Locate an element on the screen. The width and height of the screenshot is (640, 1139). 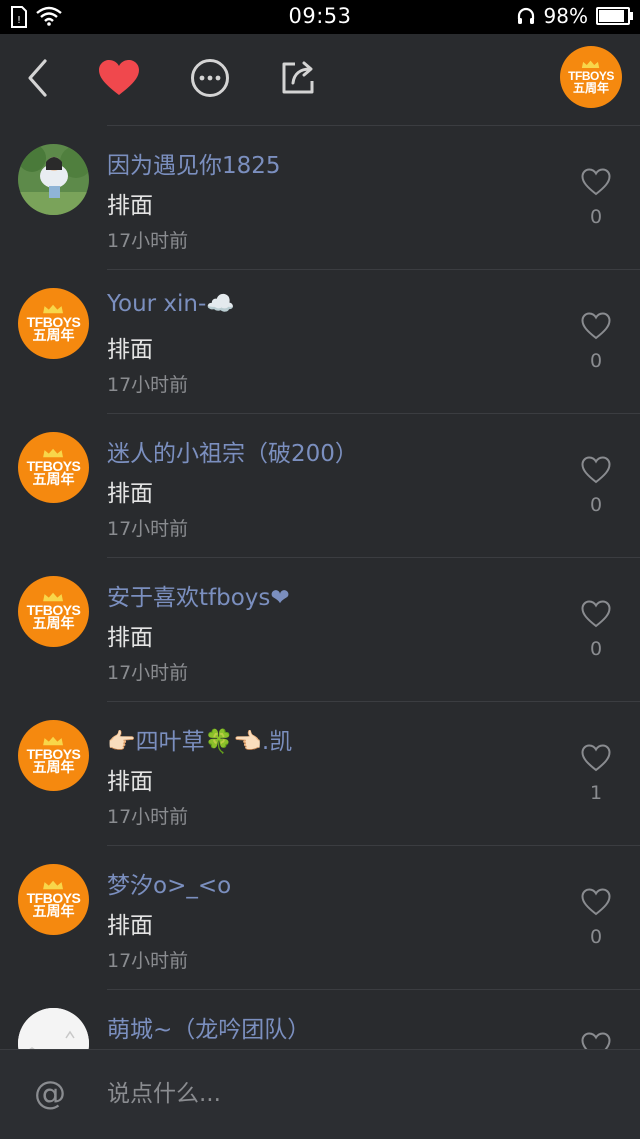
profile-avatar: TFBOYS 五周年 is located at coordinates (591, 77).